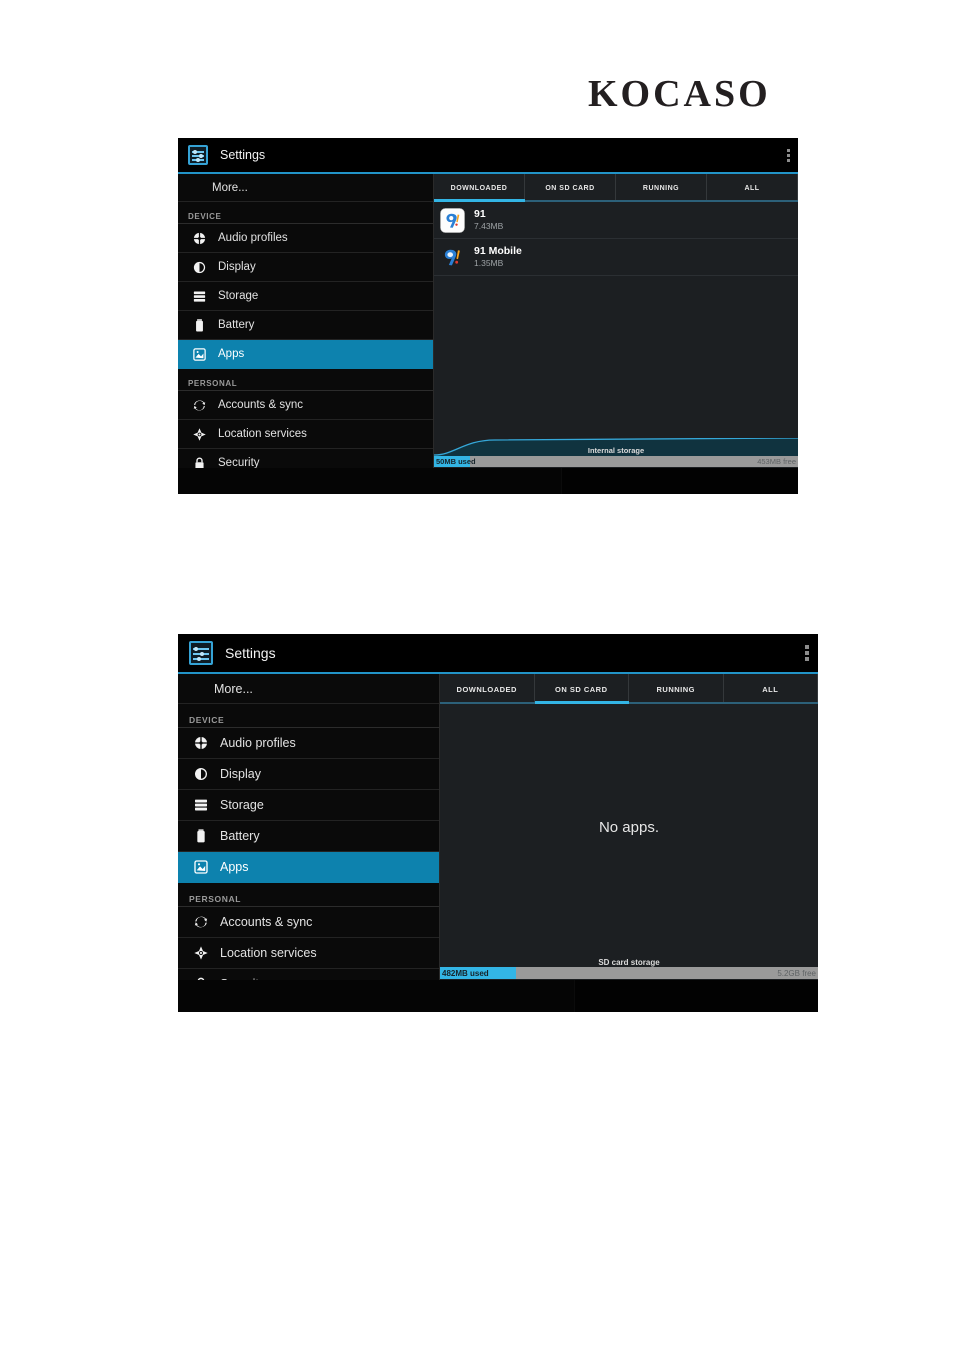 Image resolution: width=954 pixels, height=1350 pixels. Describe the element at coordinates (616, 461) in the screenshot. I see `storage-bar: 50MB used 453MB free` at that location.